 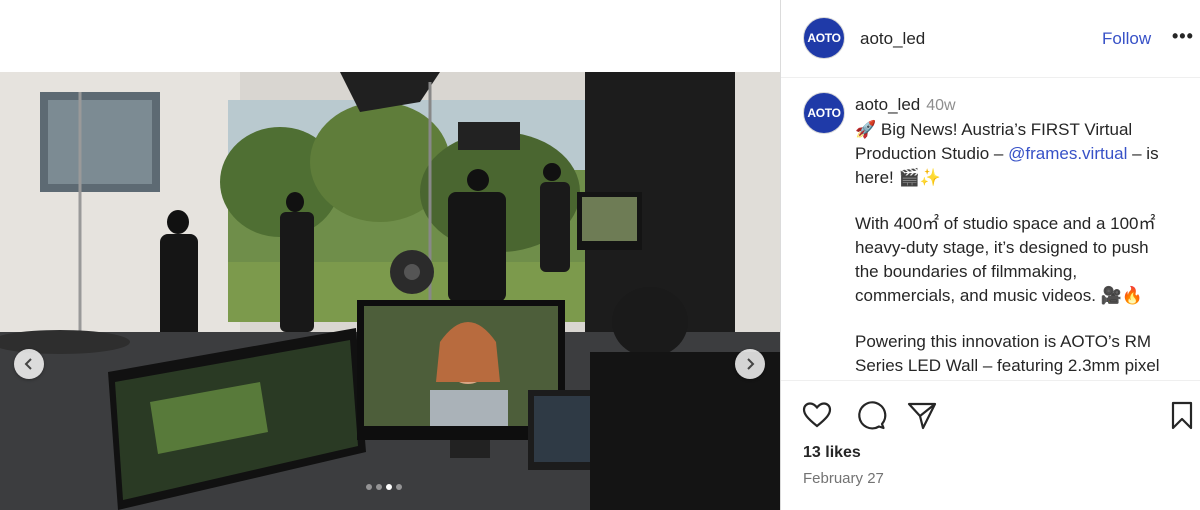 What do you see at coordinates (966, 271) in the screenshot?
I see `caption-line: the boundaries of filmmaking,` at bounding box center [966, 271].